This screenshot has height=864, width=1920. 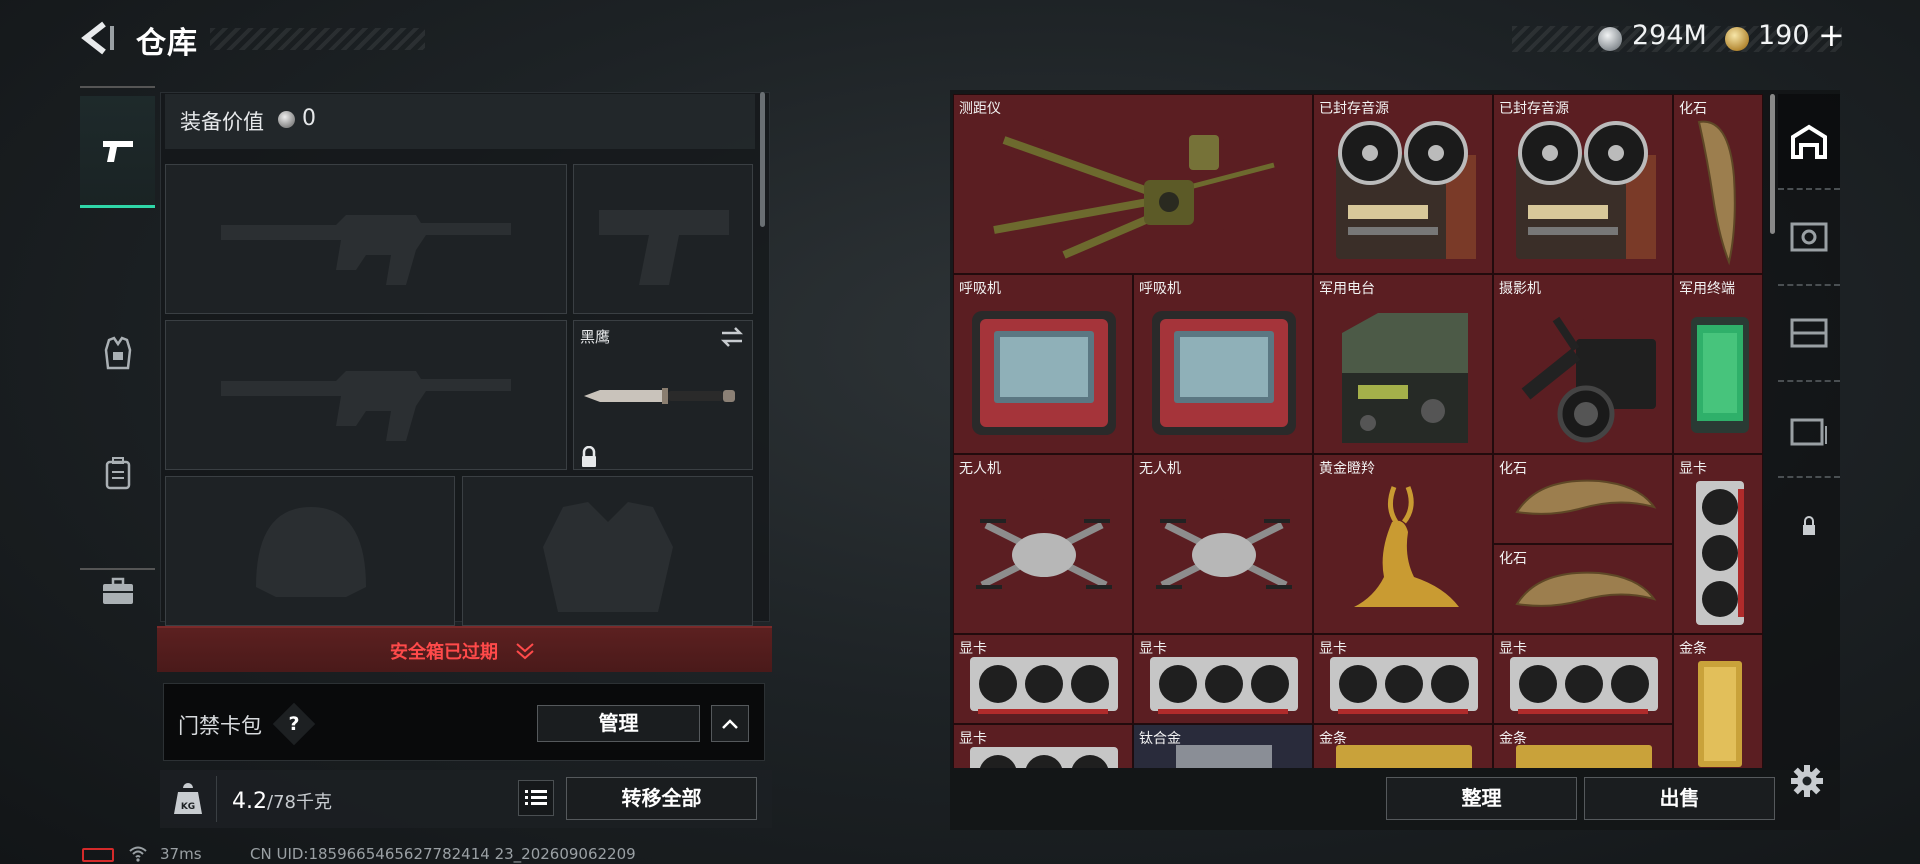 I want to click on ping-value: 37ms, so click(x=181, y=854).